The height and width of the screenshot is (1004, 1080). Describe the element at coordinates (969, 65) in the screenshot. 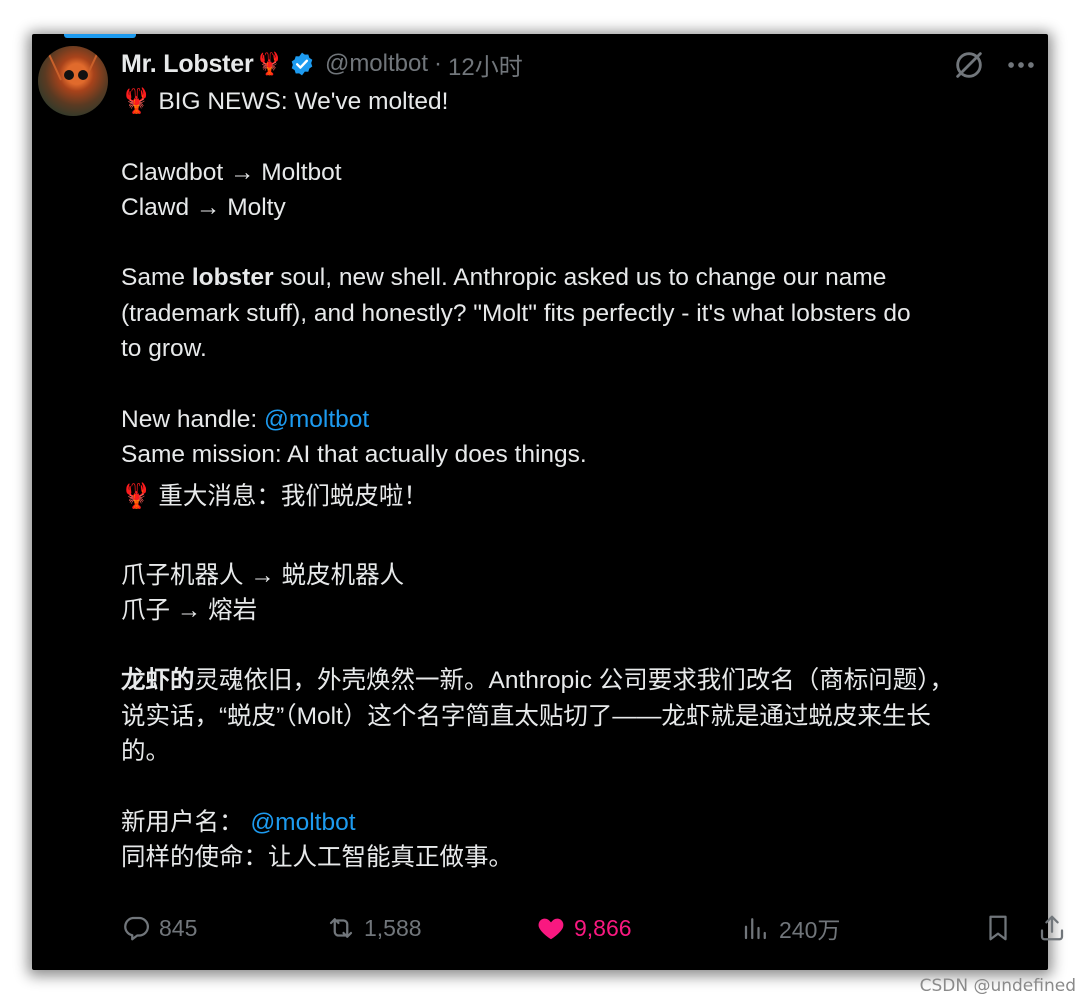

I see `grok-icon` at that location.